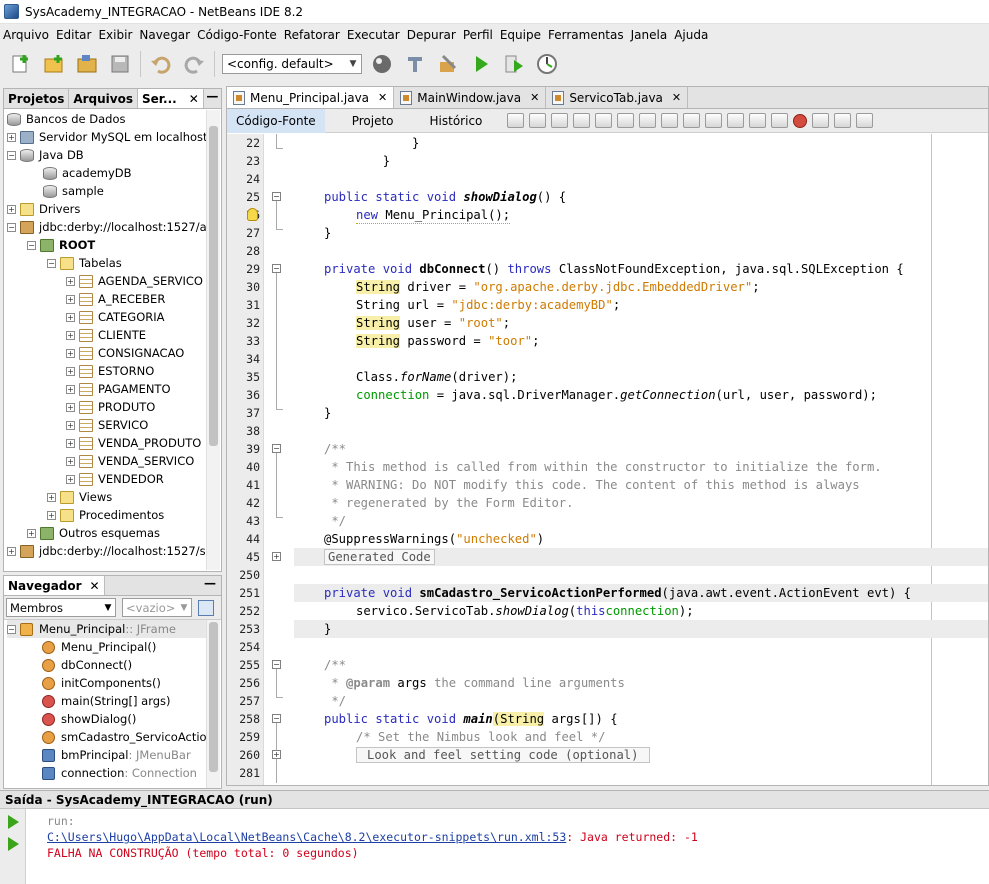 This screenshot has height=884, width=989. I want to click on editor-tab-servicotab: ServicoTab.java ✕, so click(617, 97).